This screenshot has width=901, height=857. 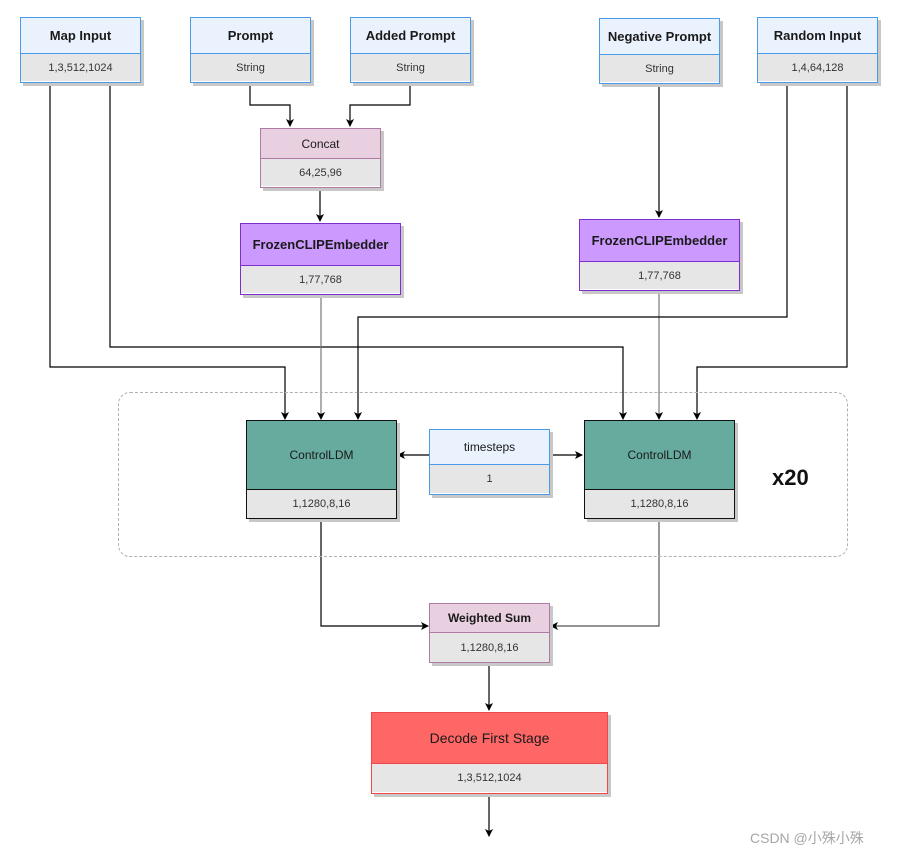 I want to click on node-frozen-clip-embedder-left: FrozenCLIPEmbedder 1,77,768, so click(x=320, y=259).